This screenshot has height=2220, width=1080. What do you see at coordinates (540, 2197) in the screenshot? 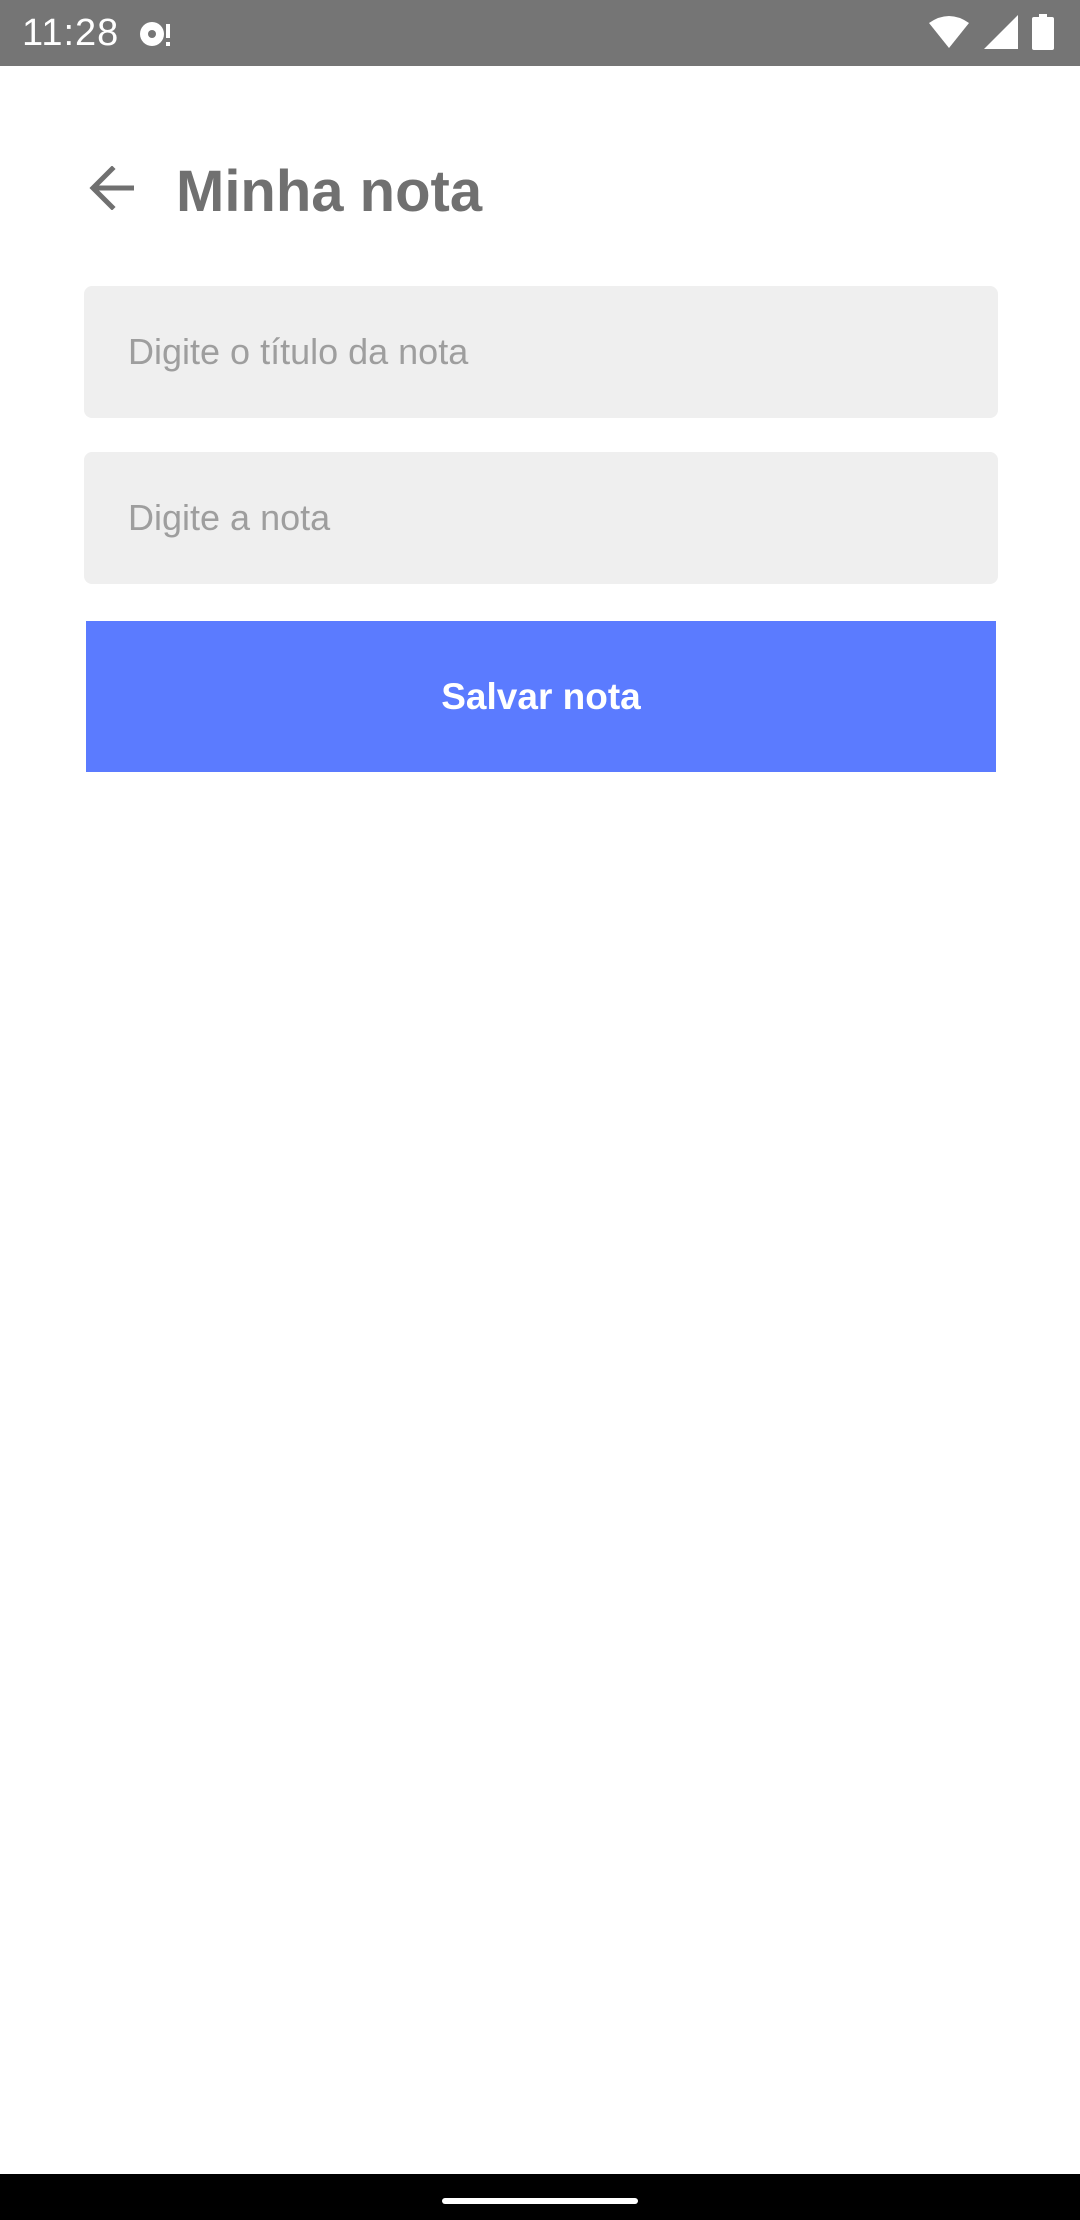
I see `navigation-bar` at bounding box center [540, 2197].